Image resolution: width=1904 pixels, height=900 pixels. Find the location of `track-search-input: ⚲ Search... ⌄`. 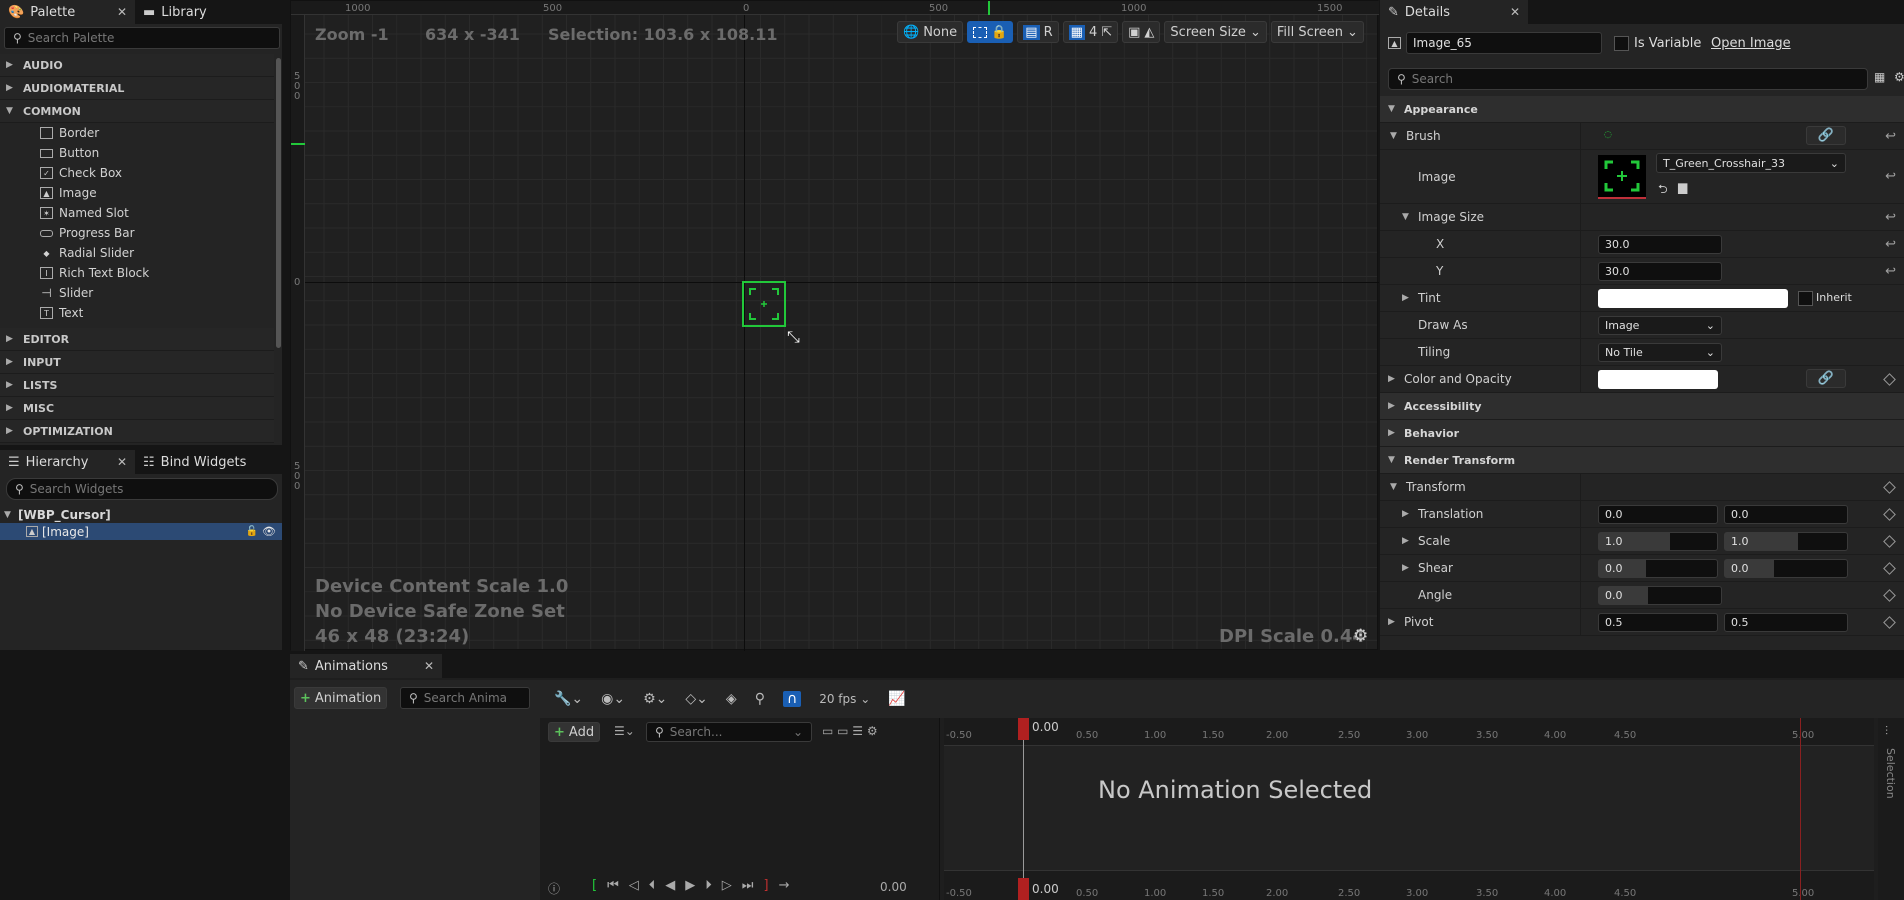

track-search-input: ⚲ Search... ⌄ is located at coordinates (729, 732).